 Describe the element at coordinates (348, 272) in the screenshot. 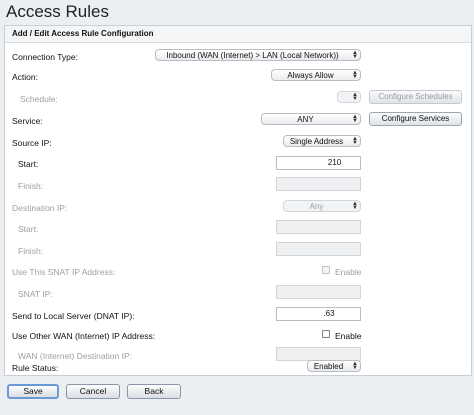

I see `use-snat-enable-label: Enable` at that location.